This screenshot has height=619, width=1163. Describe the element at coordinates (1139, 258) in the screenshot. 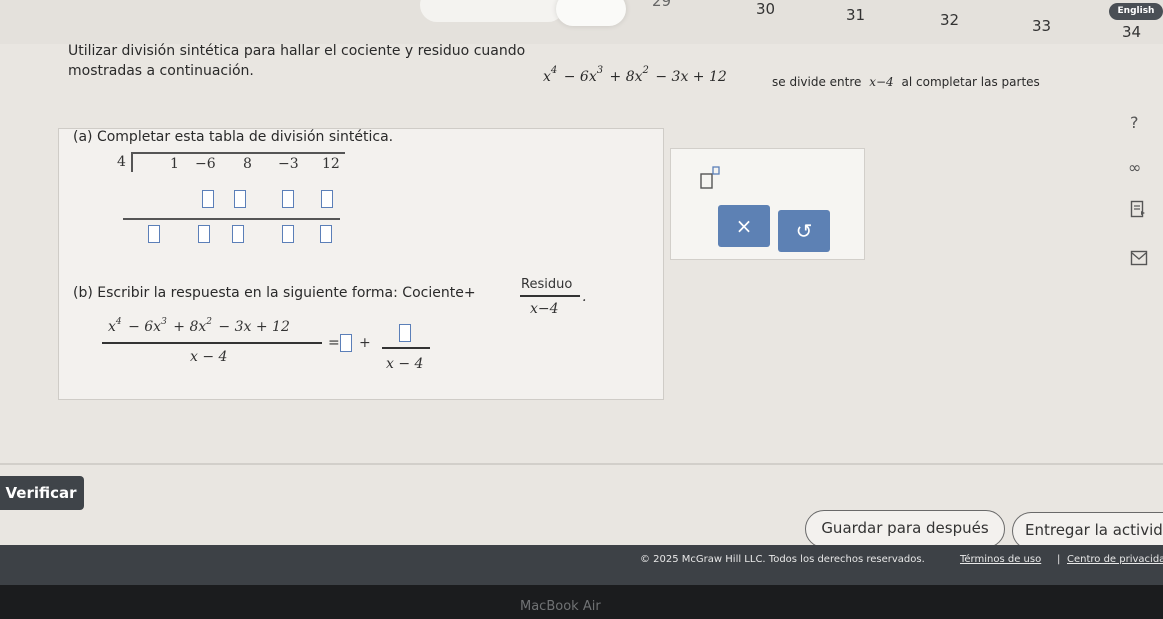

I see `message-icon` at that location.